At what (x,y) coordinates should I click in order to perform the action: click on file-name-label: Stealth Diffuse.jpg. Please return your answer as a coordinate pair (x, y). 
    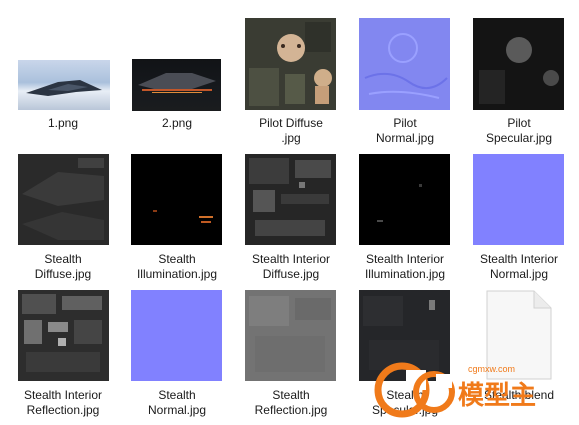
    Looking at the image, I should click on (63, 266).